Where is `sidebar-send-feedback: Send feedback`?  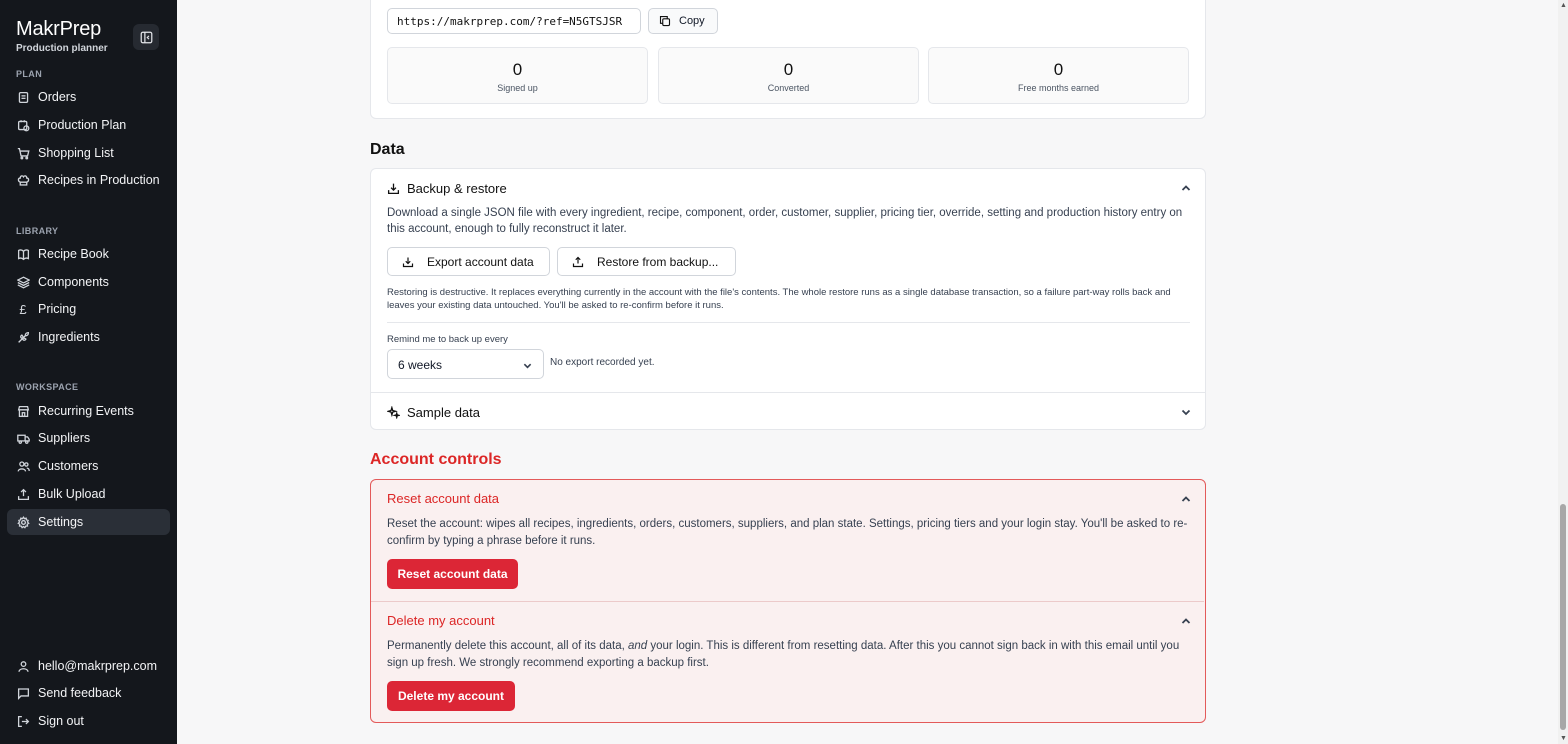
sidebar-send-feedback: Send feedback is located at coordinates (88, 693).